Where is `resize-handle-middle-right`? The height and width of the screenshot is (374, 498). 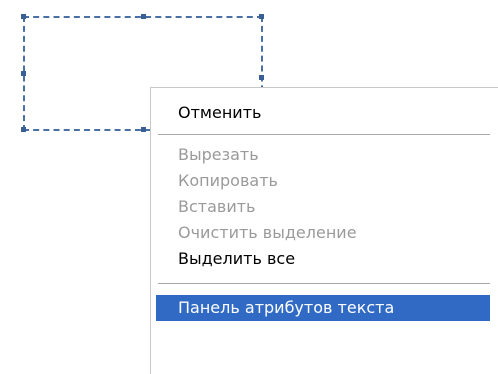
resize-handle-middle-right is located at coordinates (261, 77).